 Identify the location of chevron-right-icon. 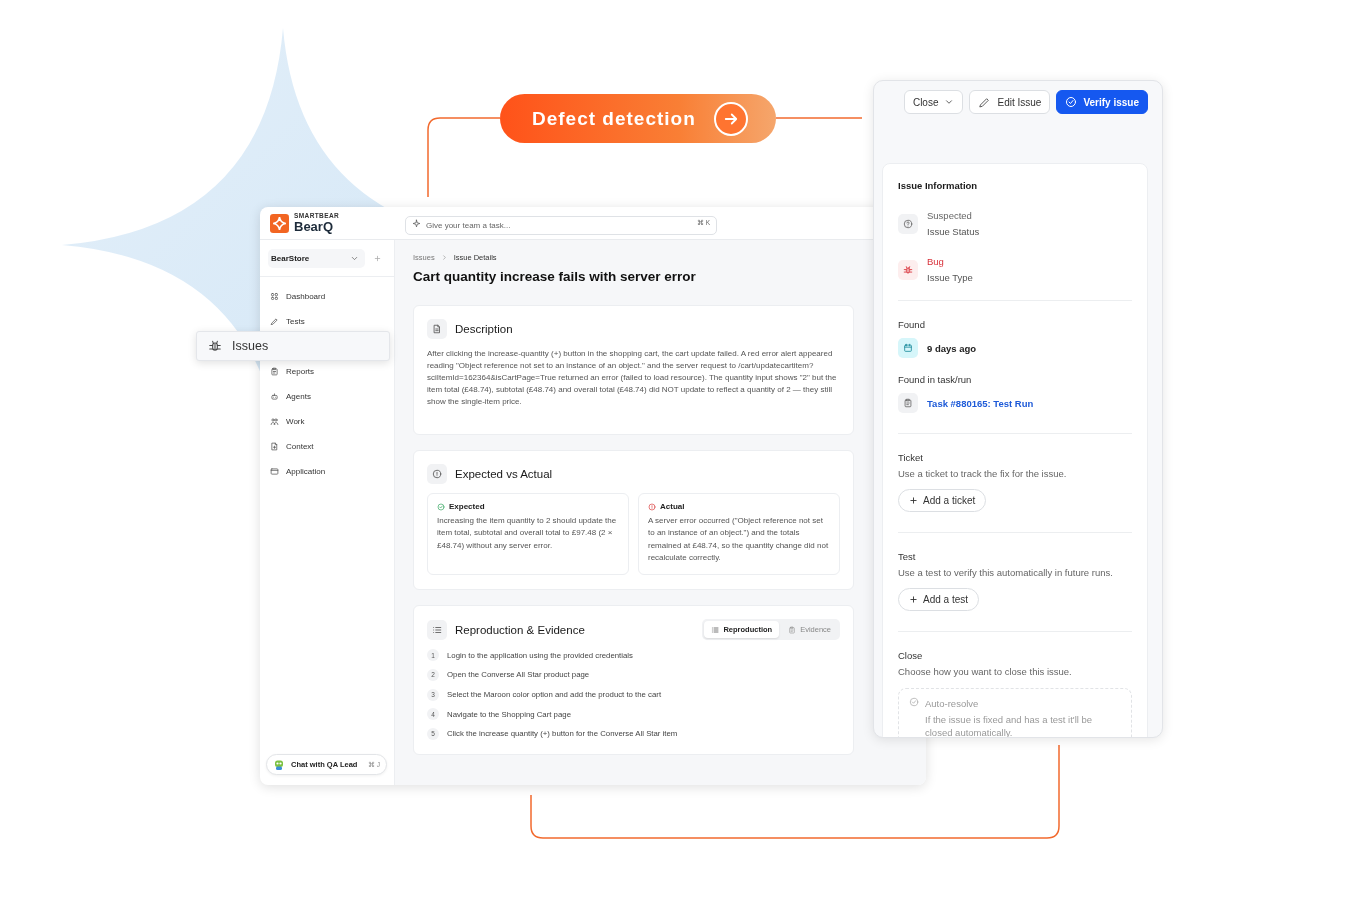
(444, 257).